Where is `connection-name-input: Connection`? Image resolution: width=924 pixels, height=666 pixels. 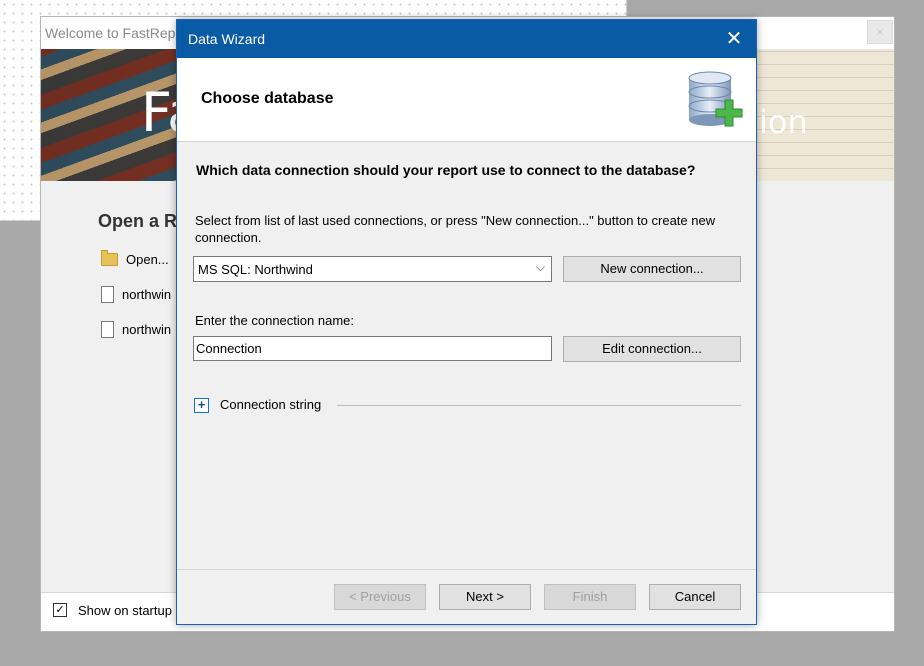
connection-name-input: Connection is located at coordinates (372, 348).